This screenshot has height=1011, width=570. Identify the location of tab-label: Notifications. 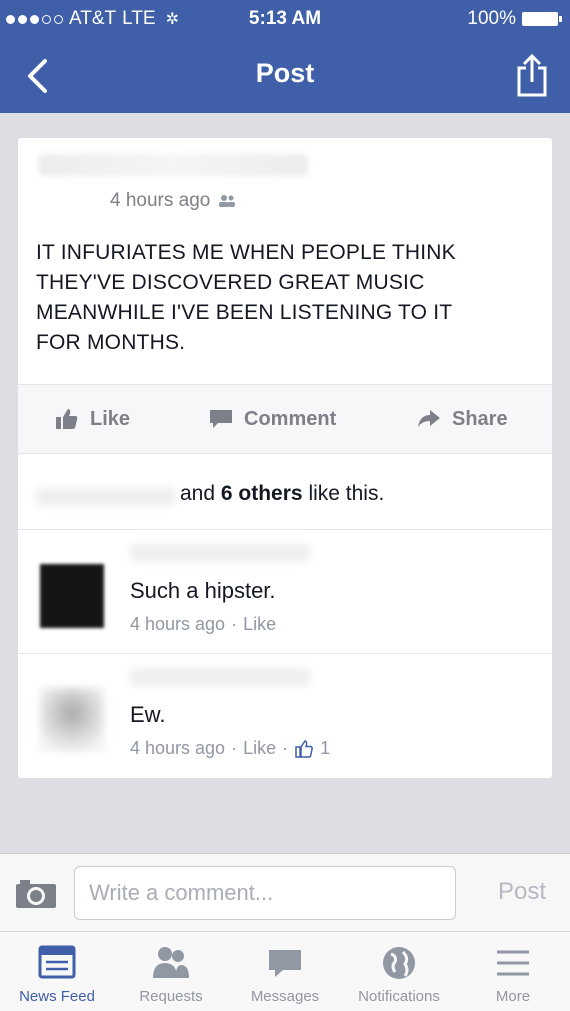
(399, 996).